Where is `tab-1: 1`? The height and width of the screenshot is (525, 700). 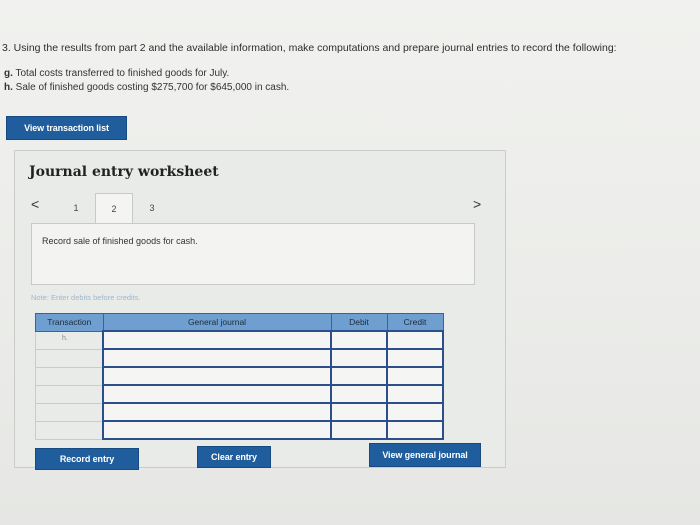 tab-1: 1 is located at coordinates (76, 208).